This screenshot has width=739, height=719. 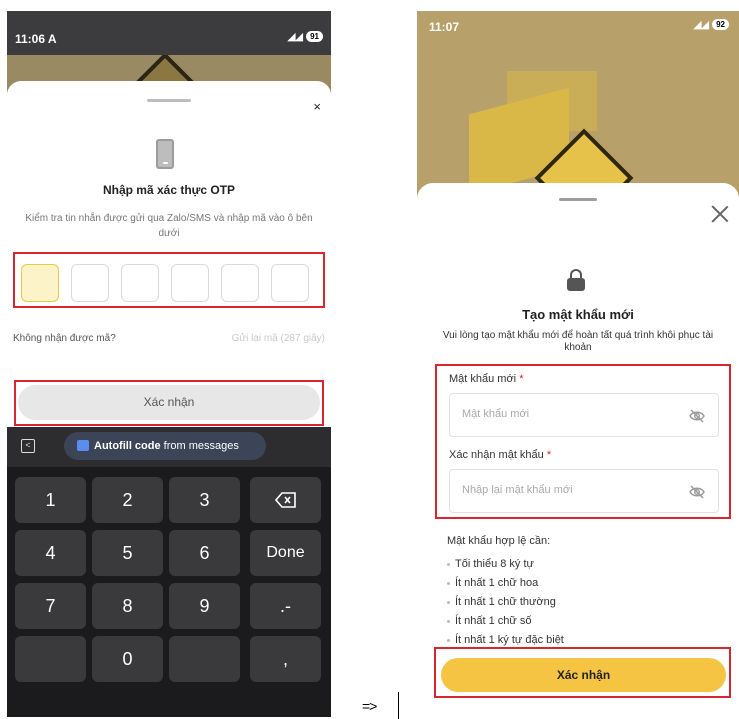 What do you see at coordinates (50, 553) in the screenshot?
I see `key-4: 4` at bounding box center [50, 553].